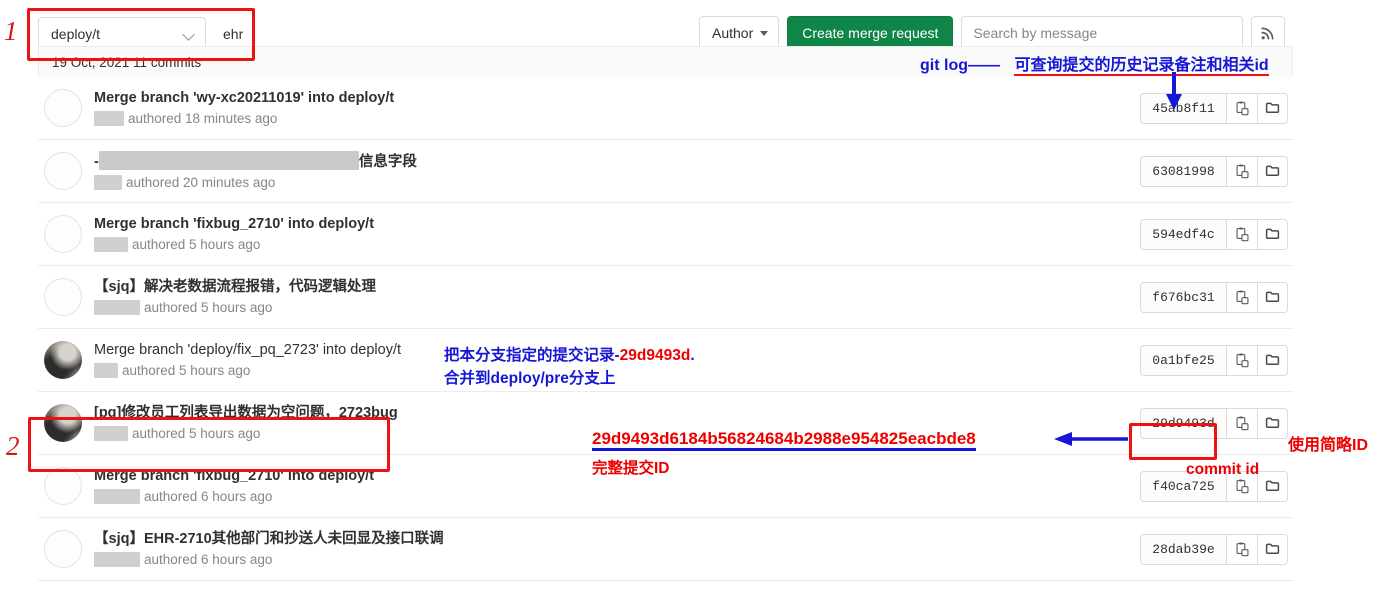 This screenshot has height=607, width=1393. I want to click on commit-title: - 信息字段, so click(617, 160).